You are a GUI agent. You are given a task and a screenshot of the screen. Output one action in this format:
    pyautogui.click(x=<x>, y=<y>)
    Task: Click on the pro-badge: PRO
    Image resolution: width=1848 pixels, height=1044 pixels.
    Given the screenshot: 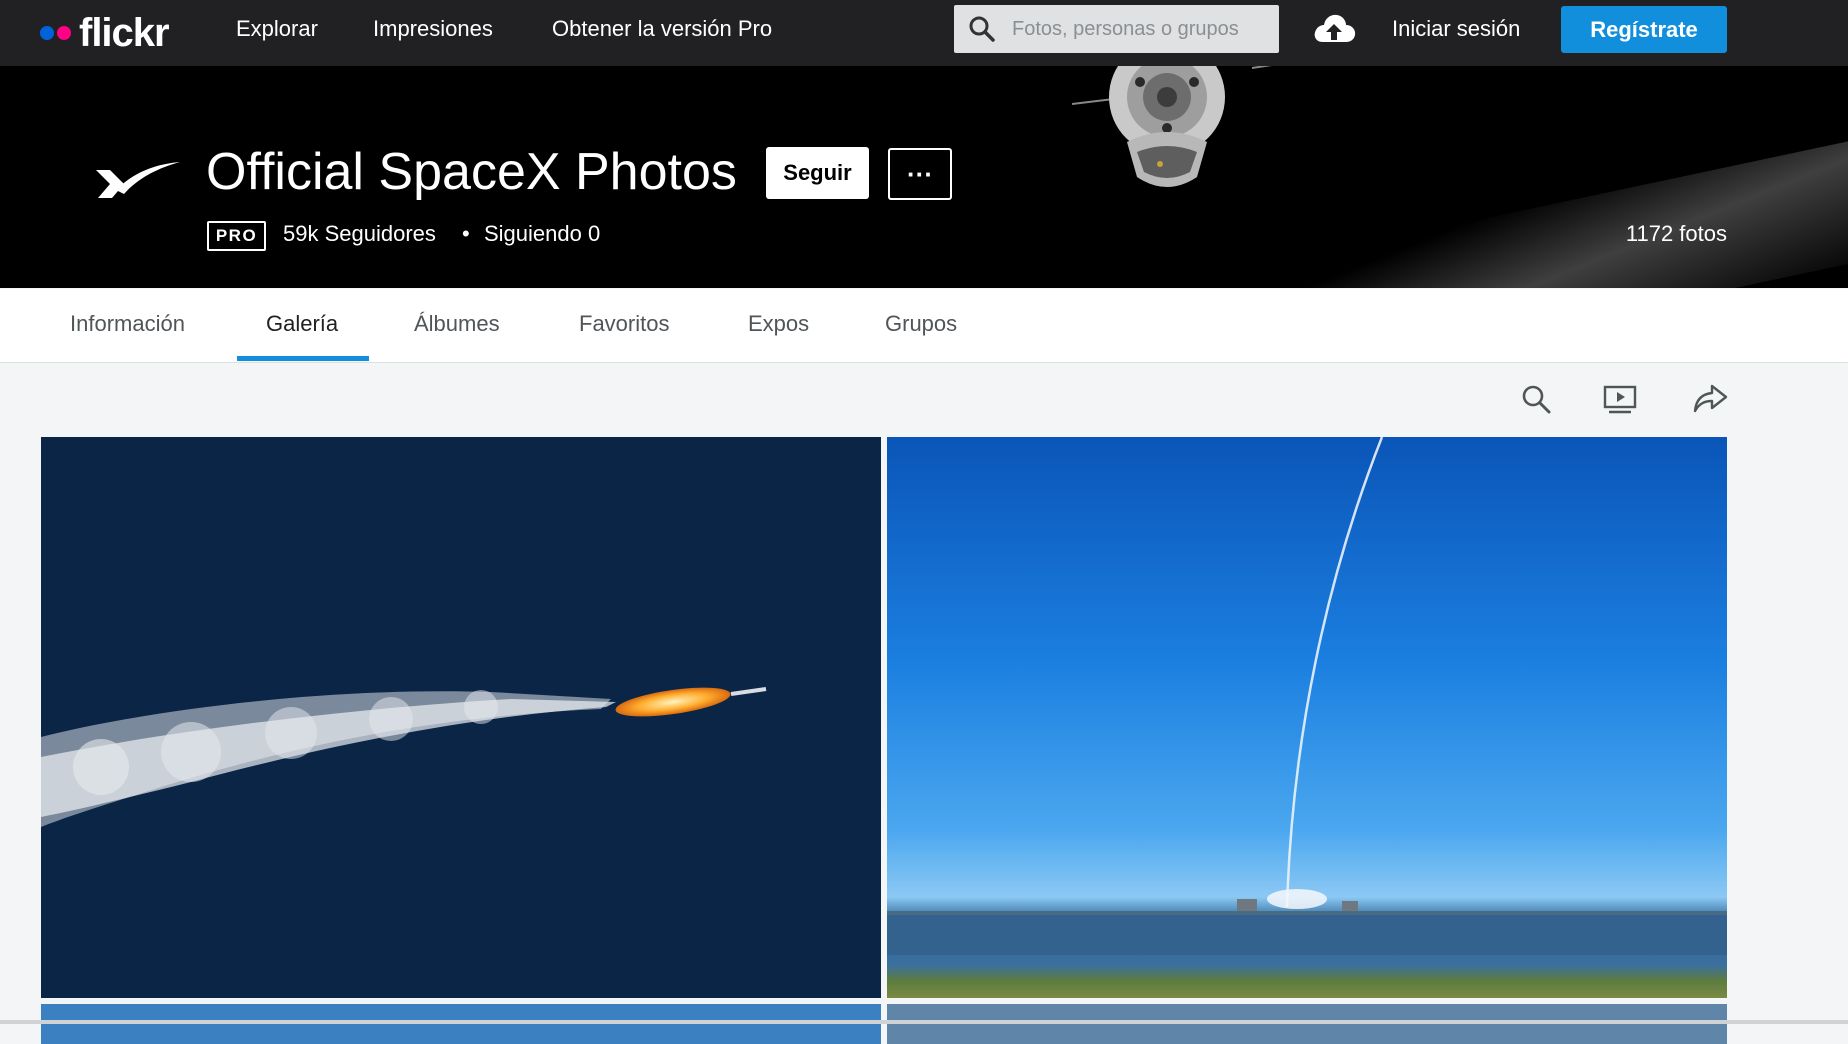 What is the action you would take?
    pyautogui.click(x=236, y=236)
    